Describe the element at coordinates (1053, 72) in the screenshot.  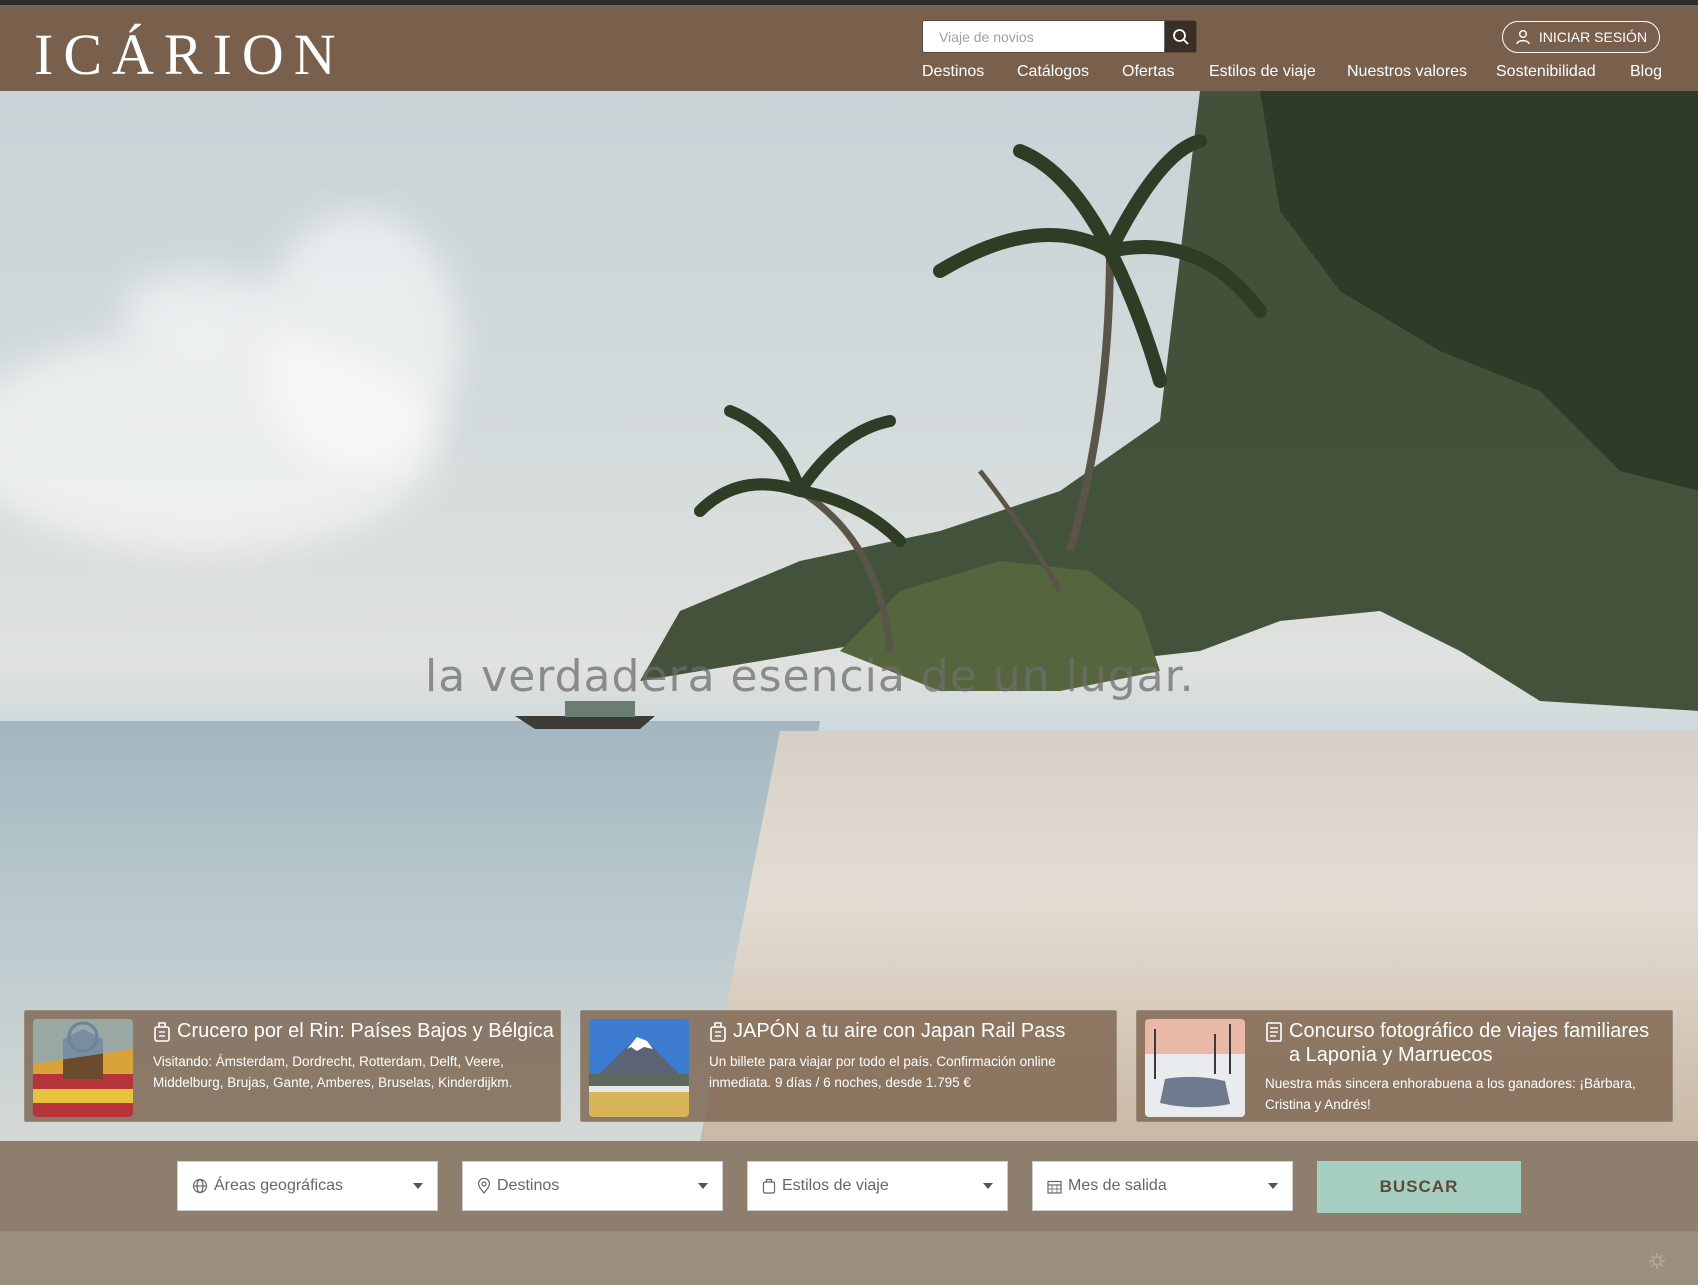
I see `nav-catalogos: Catálogos` at that location.